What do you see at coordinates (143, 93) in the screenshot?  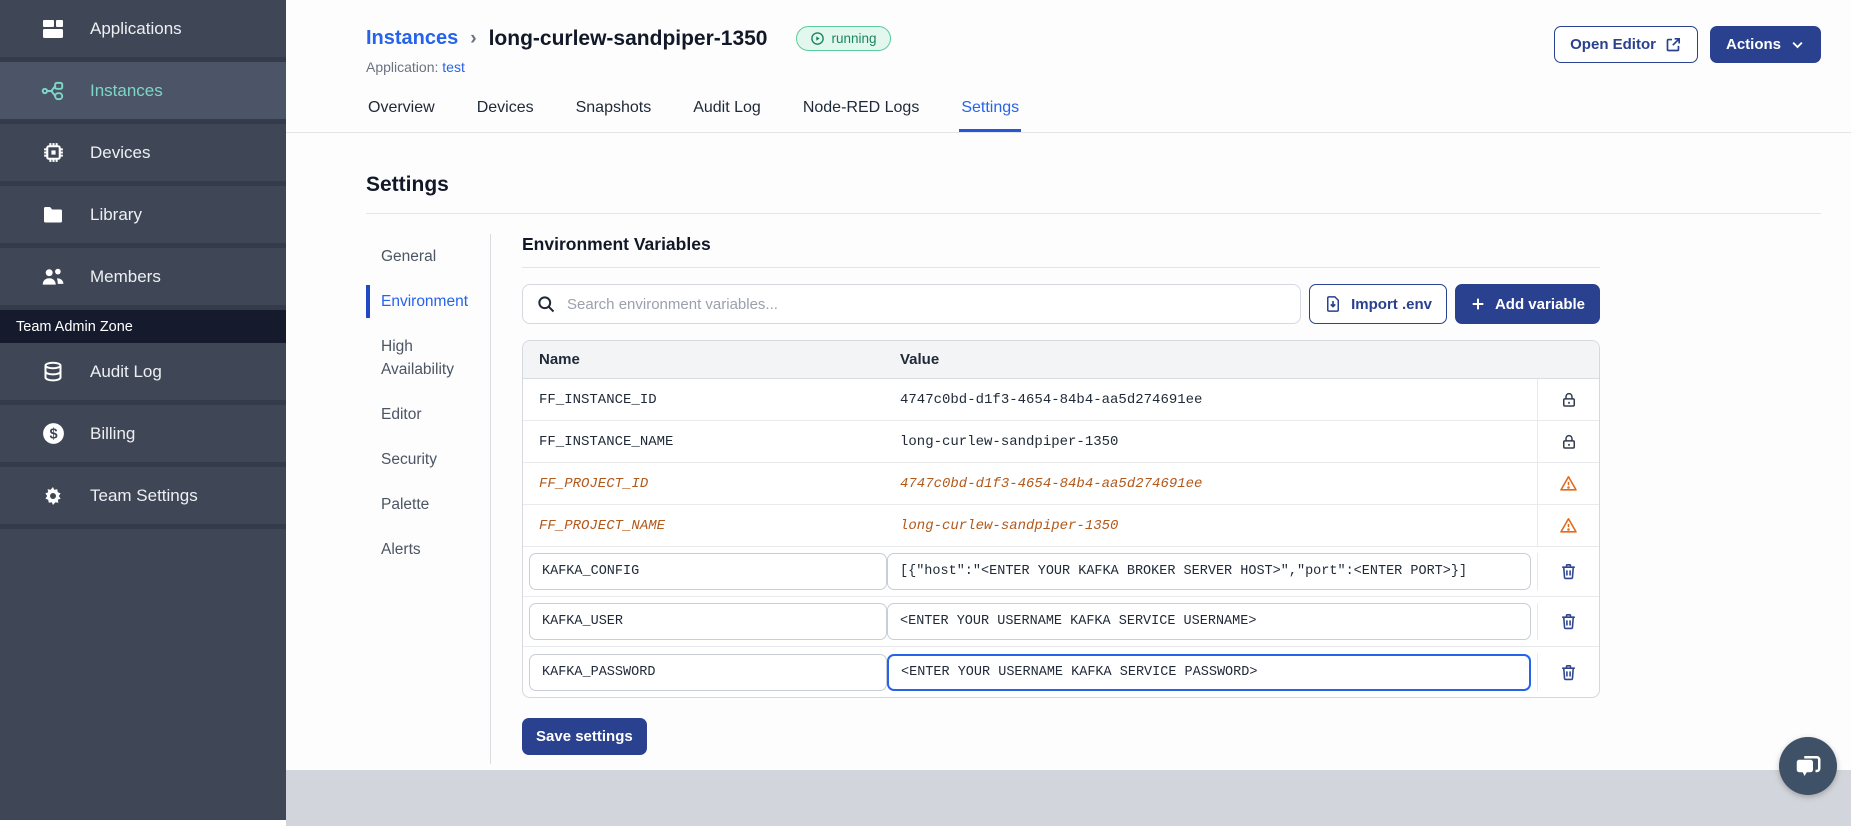 I see `sidebar-item-instances: Instances` at bounding box center [143, 93].